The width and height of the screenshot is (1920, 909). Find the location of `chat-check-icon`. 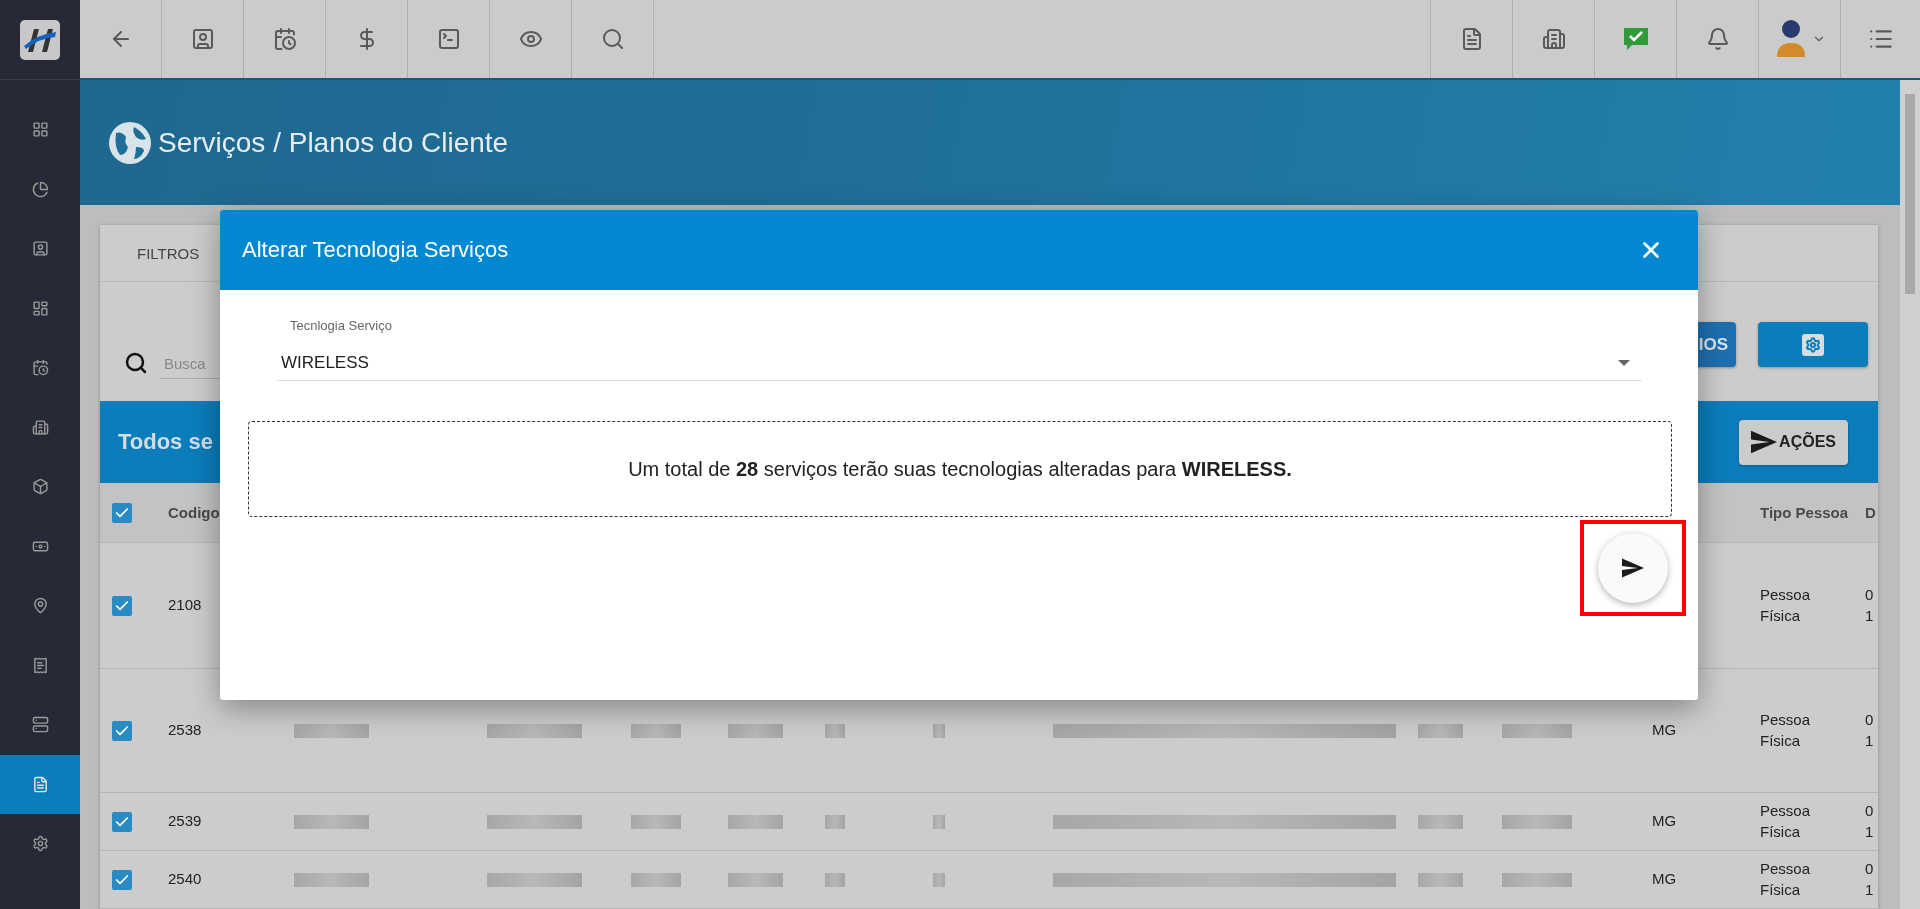

chat-check-icon is located at coordinates (1635, 39).